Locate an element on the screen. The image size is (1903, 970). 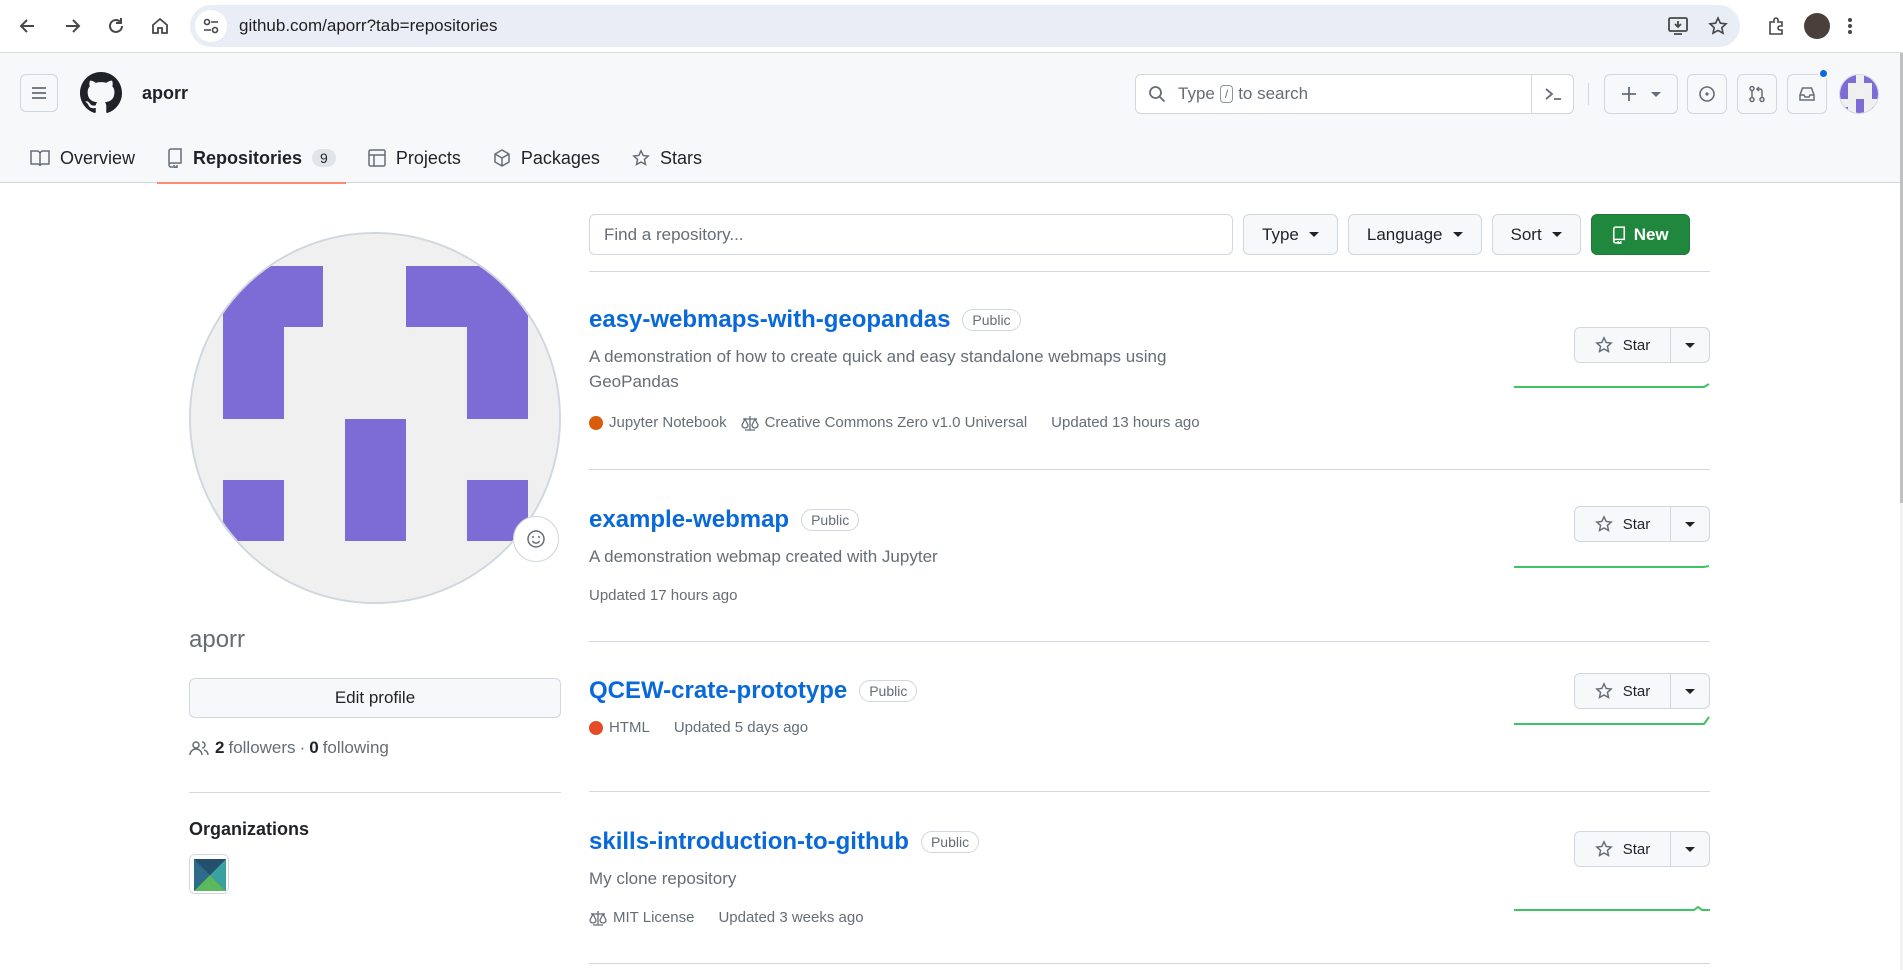
search-prefix: Type is located at coordinates (1196, 93).